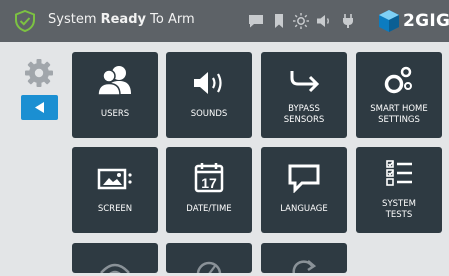 This screenshot has height=276, width=449. What do you see at coordinates (209, 258) in the screenshot?
I see `hidden-tile` at bounding box center [209, 258].